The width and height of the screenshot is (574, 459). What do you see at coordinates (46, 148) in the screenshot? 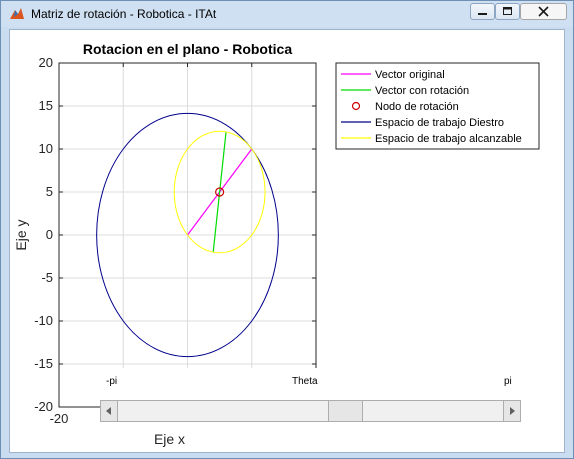
I see `y-tick-label: 10` at bounding box center [46, 148].